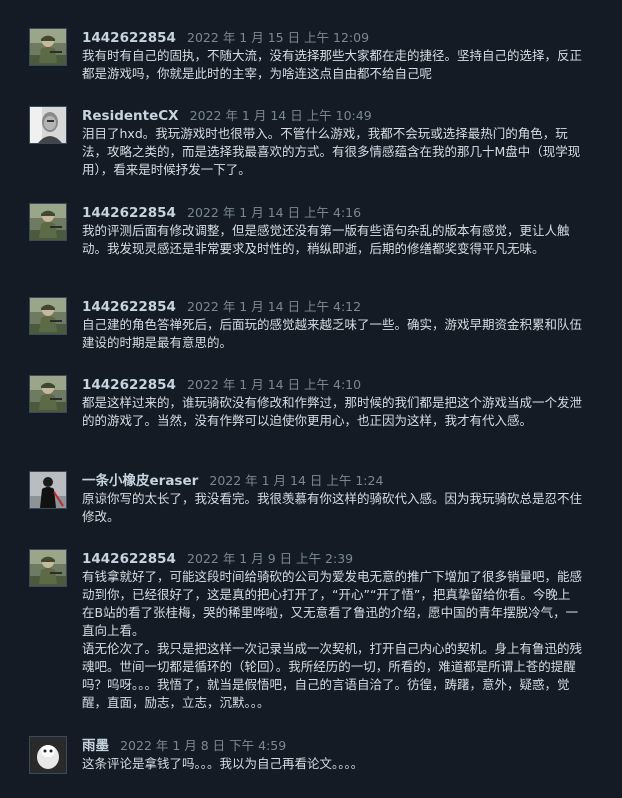 The image size is (622, 798). I want to click on white-creature-avatar, so click(48, 755).